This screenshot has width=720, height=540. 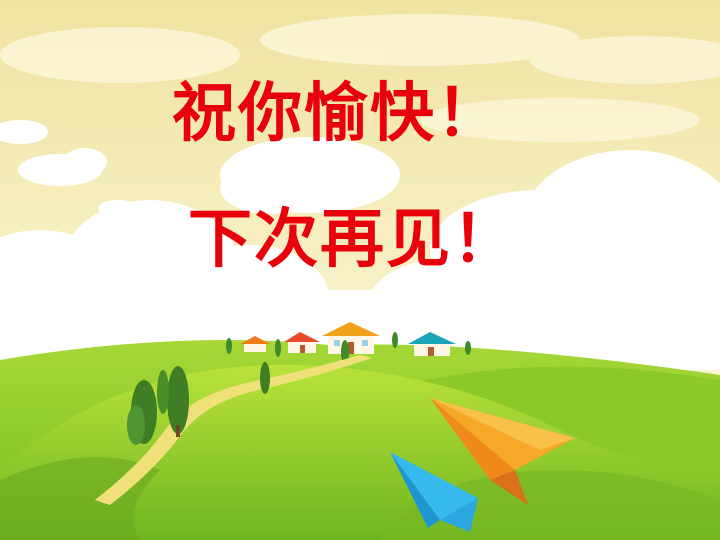 What do you see at coordinates (353, 240) in the screenshot?
I see `farewell-line-2: 下次再见！` at bounding box center [353, 240].